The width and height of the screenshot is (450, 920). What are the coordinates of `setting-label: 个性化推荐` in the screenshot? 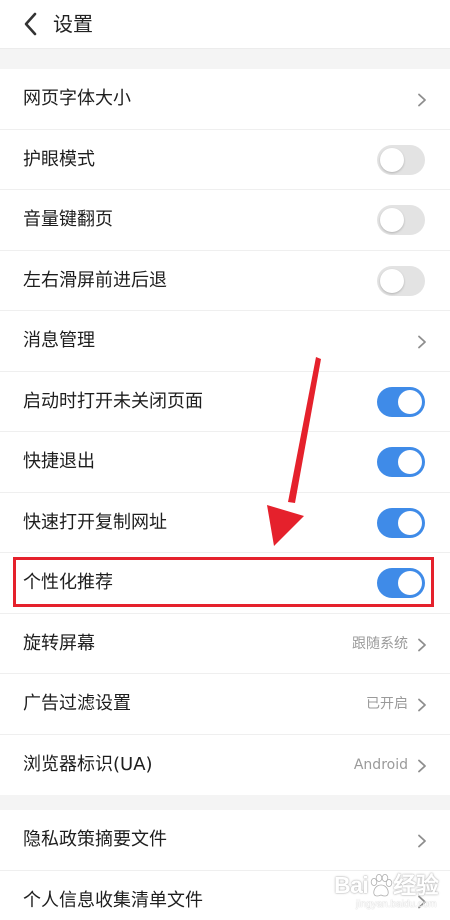 It's located at (68, 582).